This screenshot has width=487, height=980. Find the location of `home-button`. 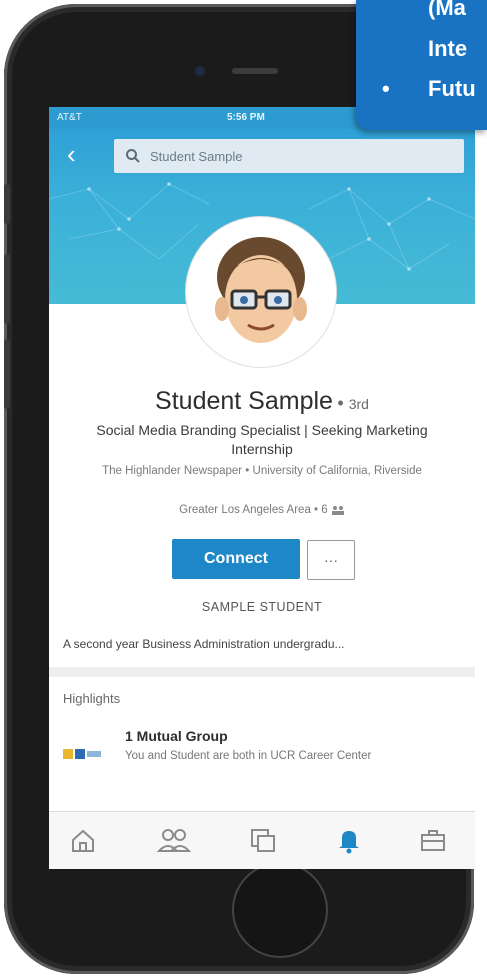

home-button is located at coordinates (280, 910).